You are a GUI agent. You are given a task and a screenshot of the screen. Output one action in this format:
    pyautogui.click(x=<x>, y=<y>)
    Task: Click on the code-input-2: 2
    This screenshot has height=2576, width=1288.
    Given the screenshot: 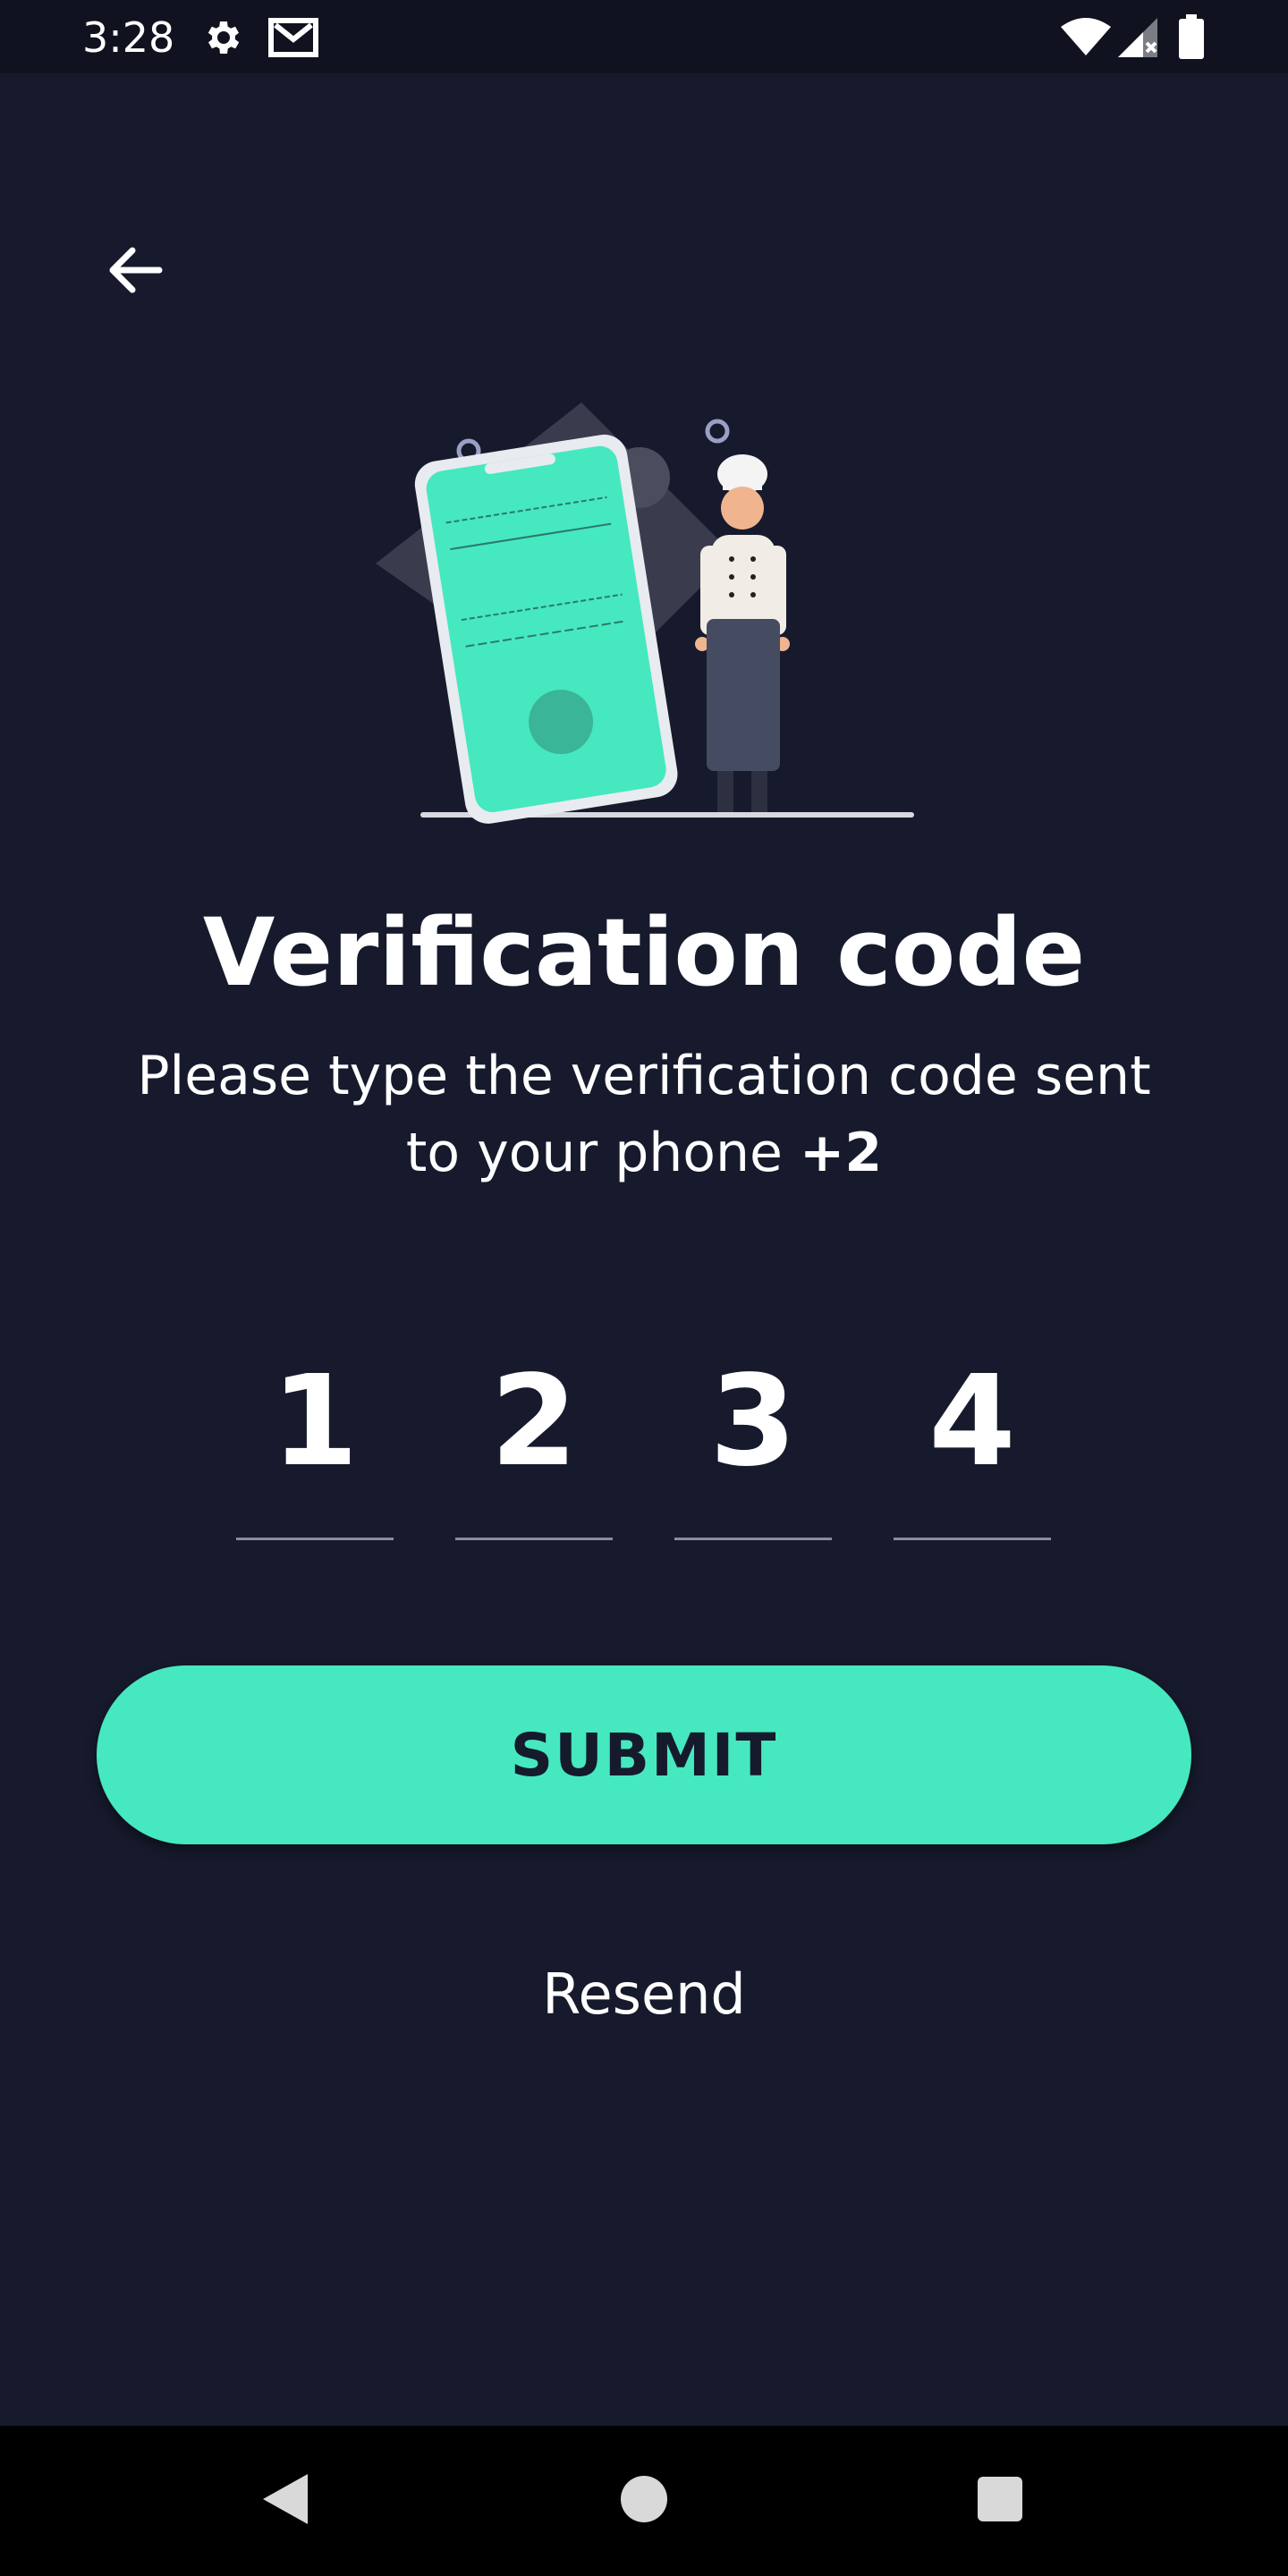 What is the action you would take?
    pyautogui.click(x=534, y=1436)
    